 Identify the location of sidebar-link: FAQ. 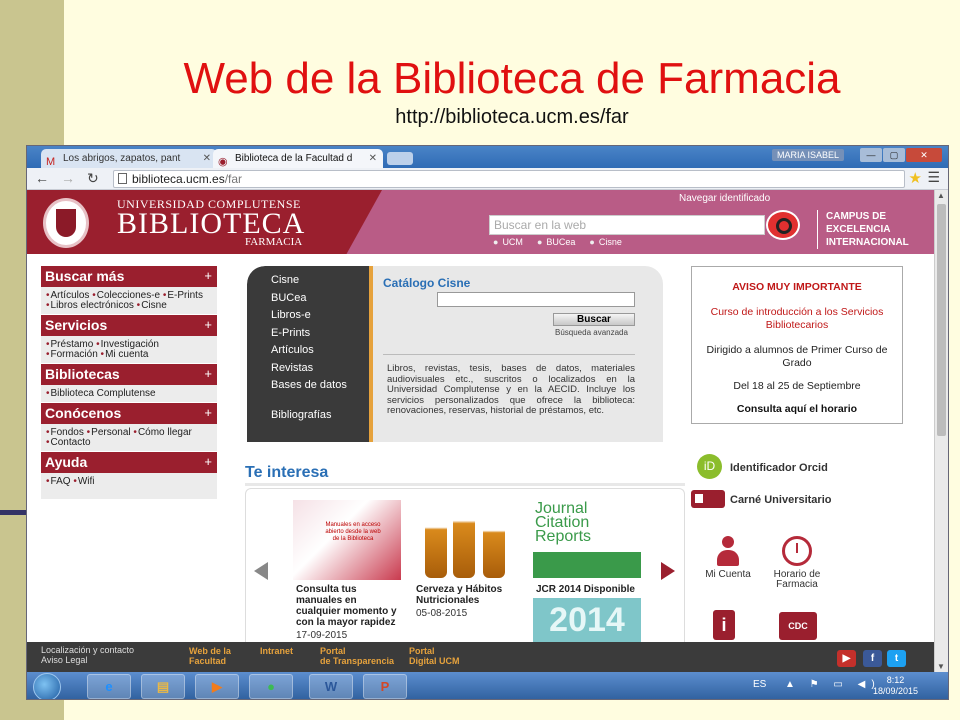
(58, 481).